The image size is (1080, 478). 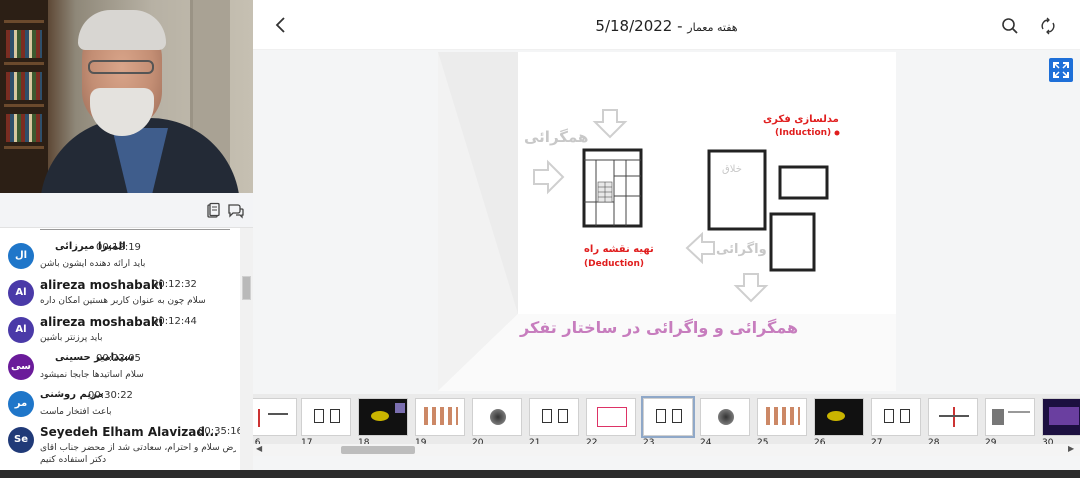 I want to click on title-date: 5/18/2022, so click(x=634, y=26).